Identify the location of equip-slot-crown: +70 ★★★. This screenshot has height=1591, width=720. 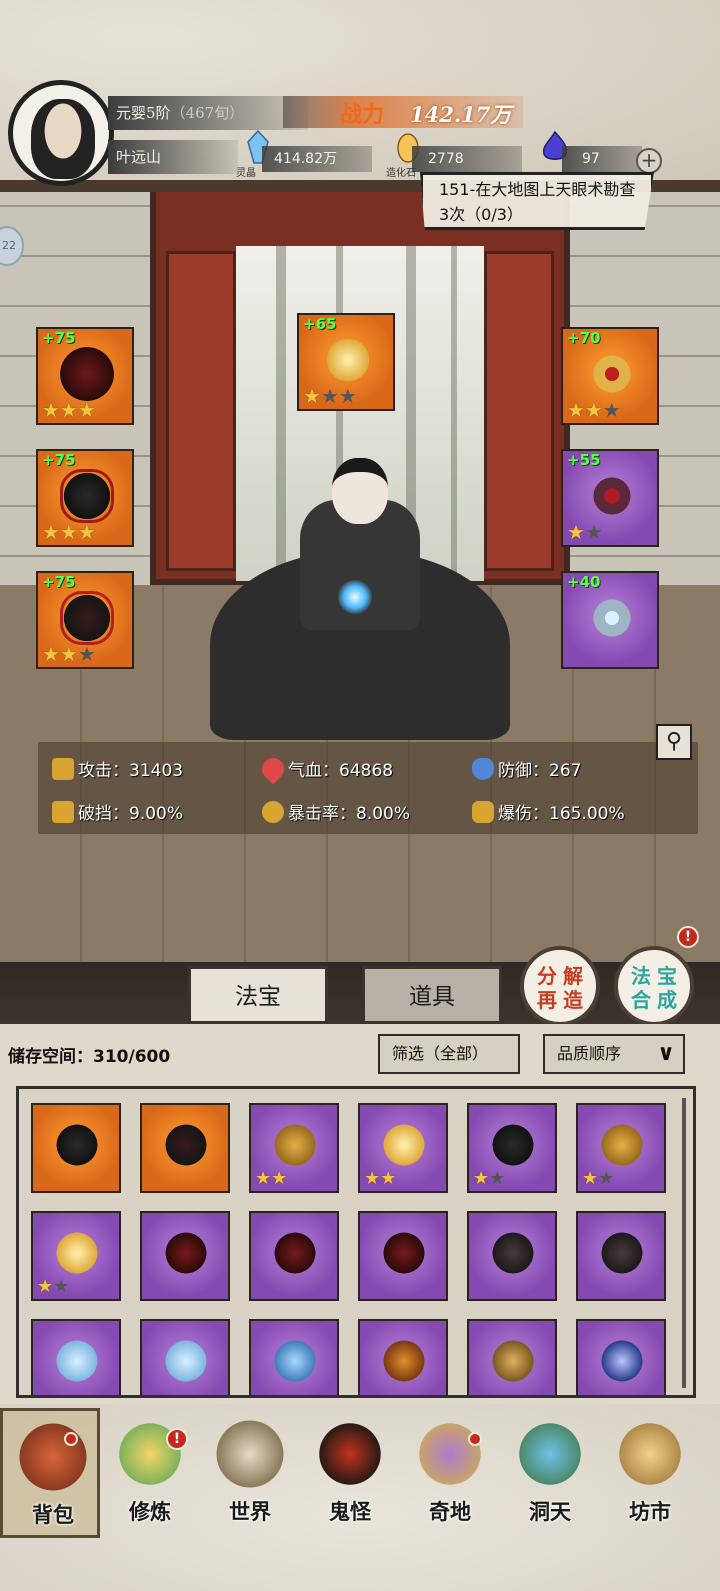
(610, 376).